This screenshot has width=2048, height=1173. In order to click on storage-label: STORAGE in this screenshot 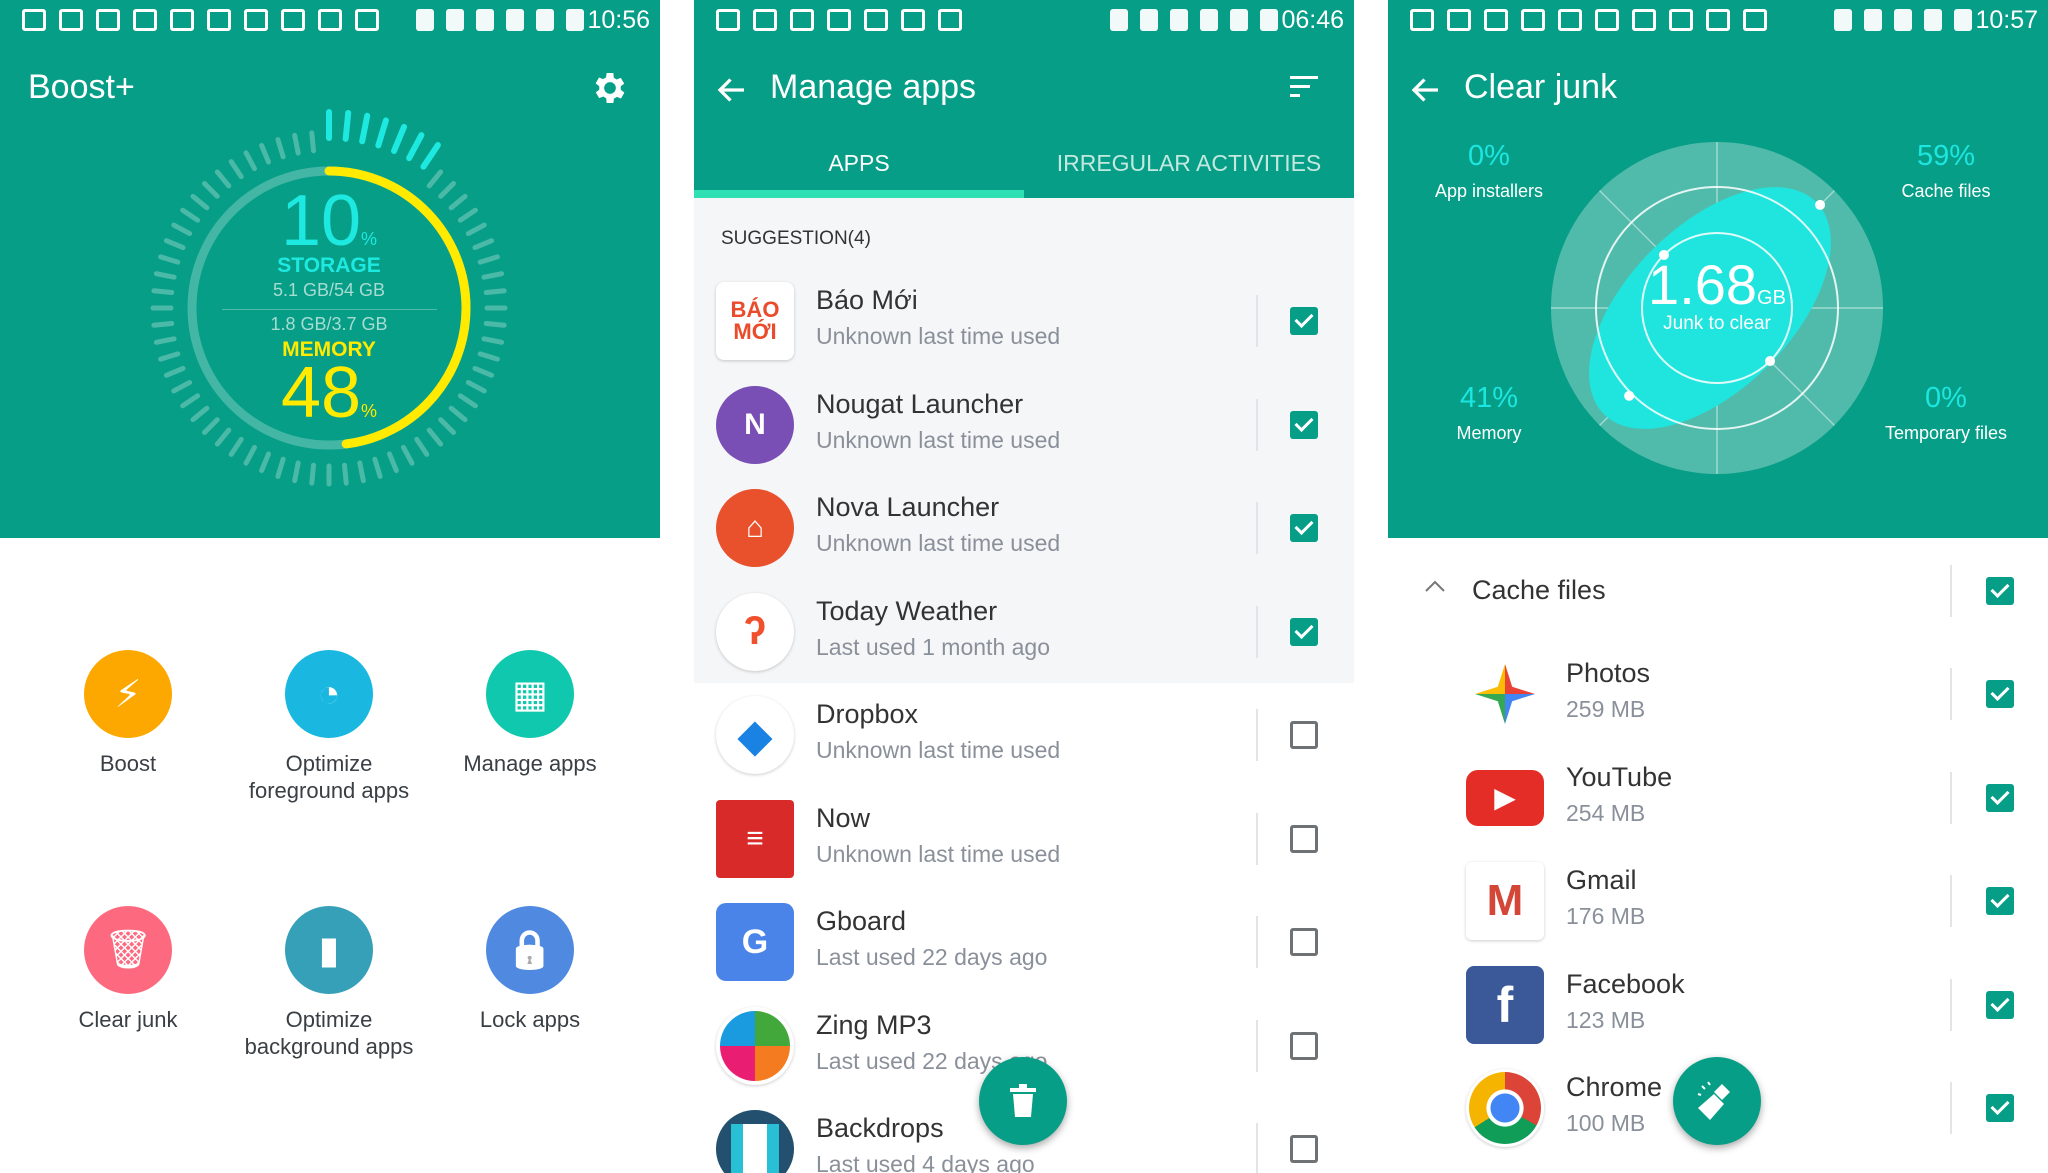, I will do `click(329, 265)`.